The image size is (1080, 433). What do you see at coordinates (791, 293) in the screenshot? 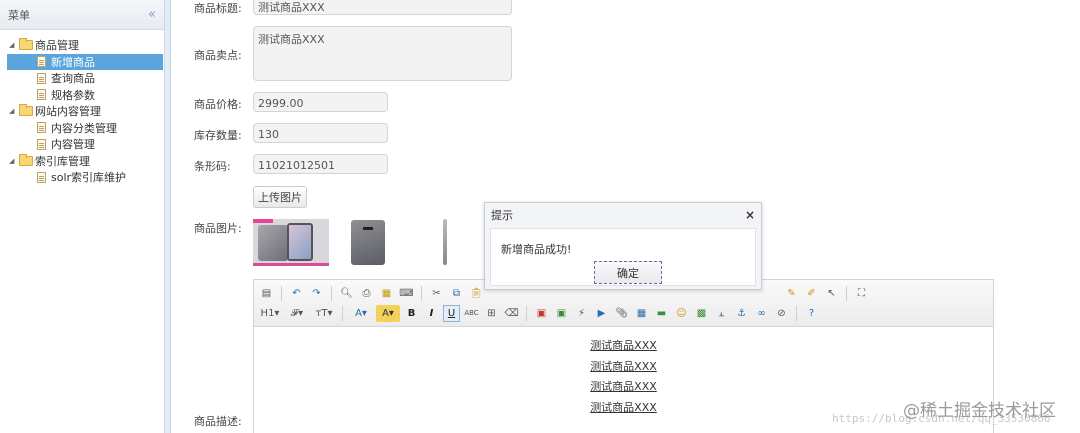
I see `clear-format-icon: ✎` at bounding box center [791, 293].